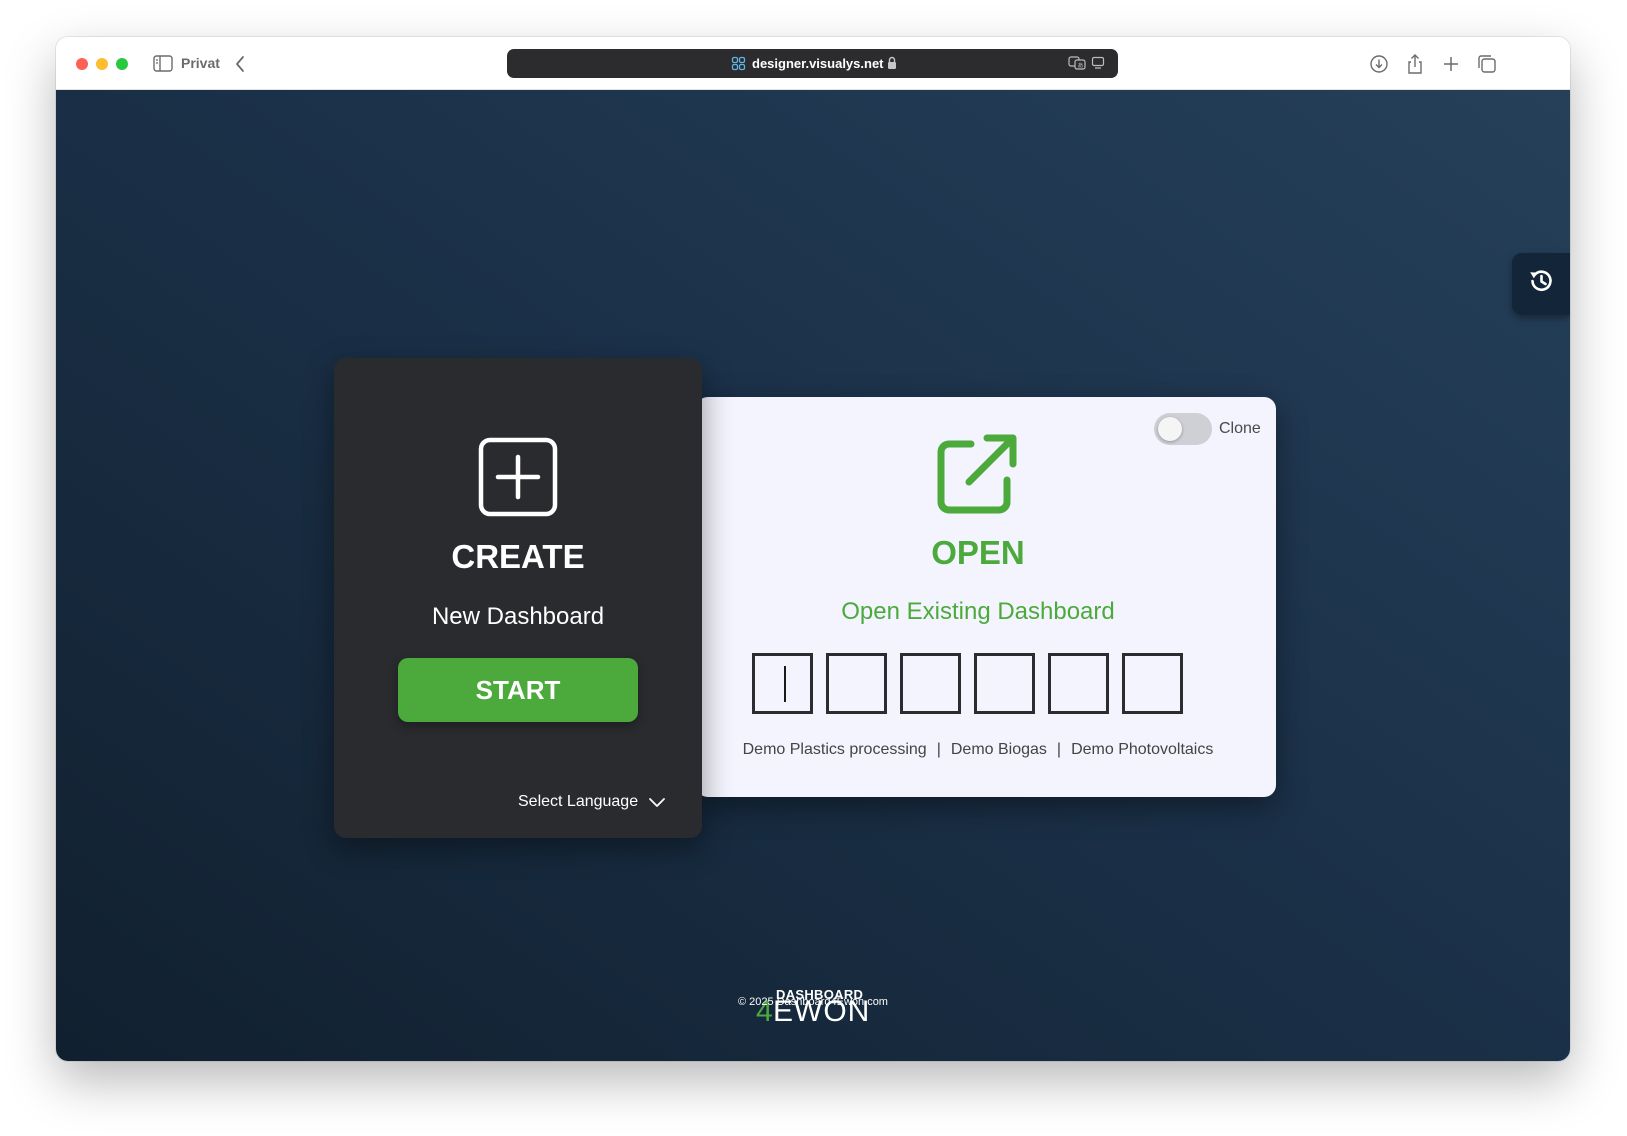  Describe the element at coordinates (82, 64) in the screenshot. I see `close-window-button` at that location.